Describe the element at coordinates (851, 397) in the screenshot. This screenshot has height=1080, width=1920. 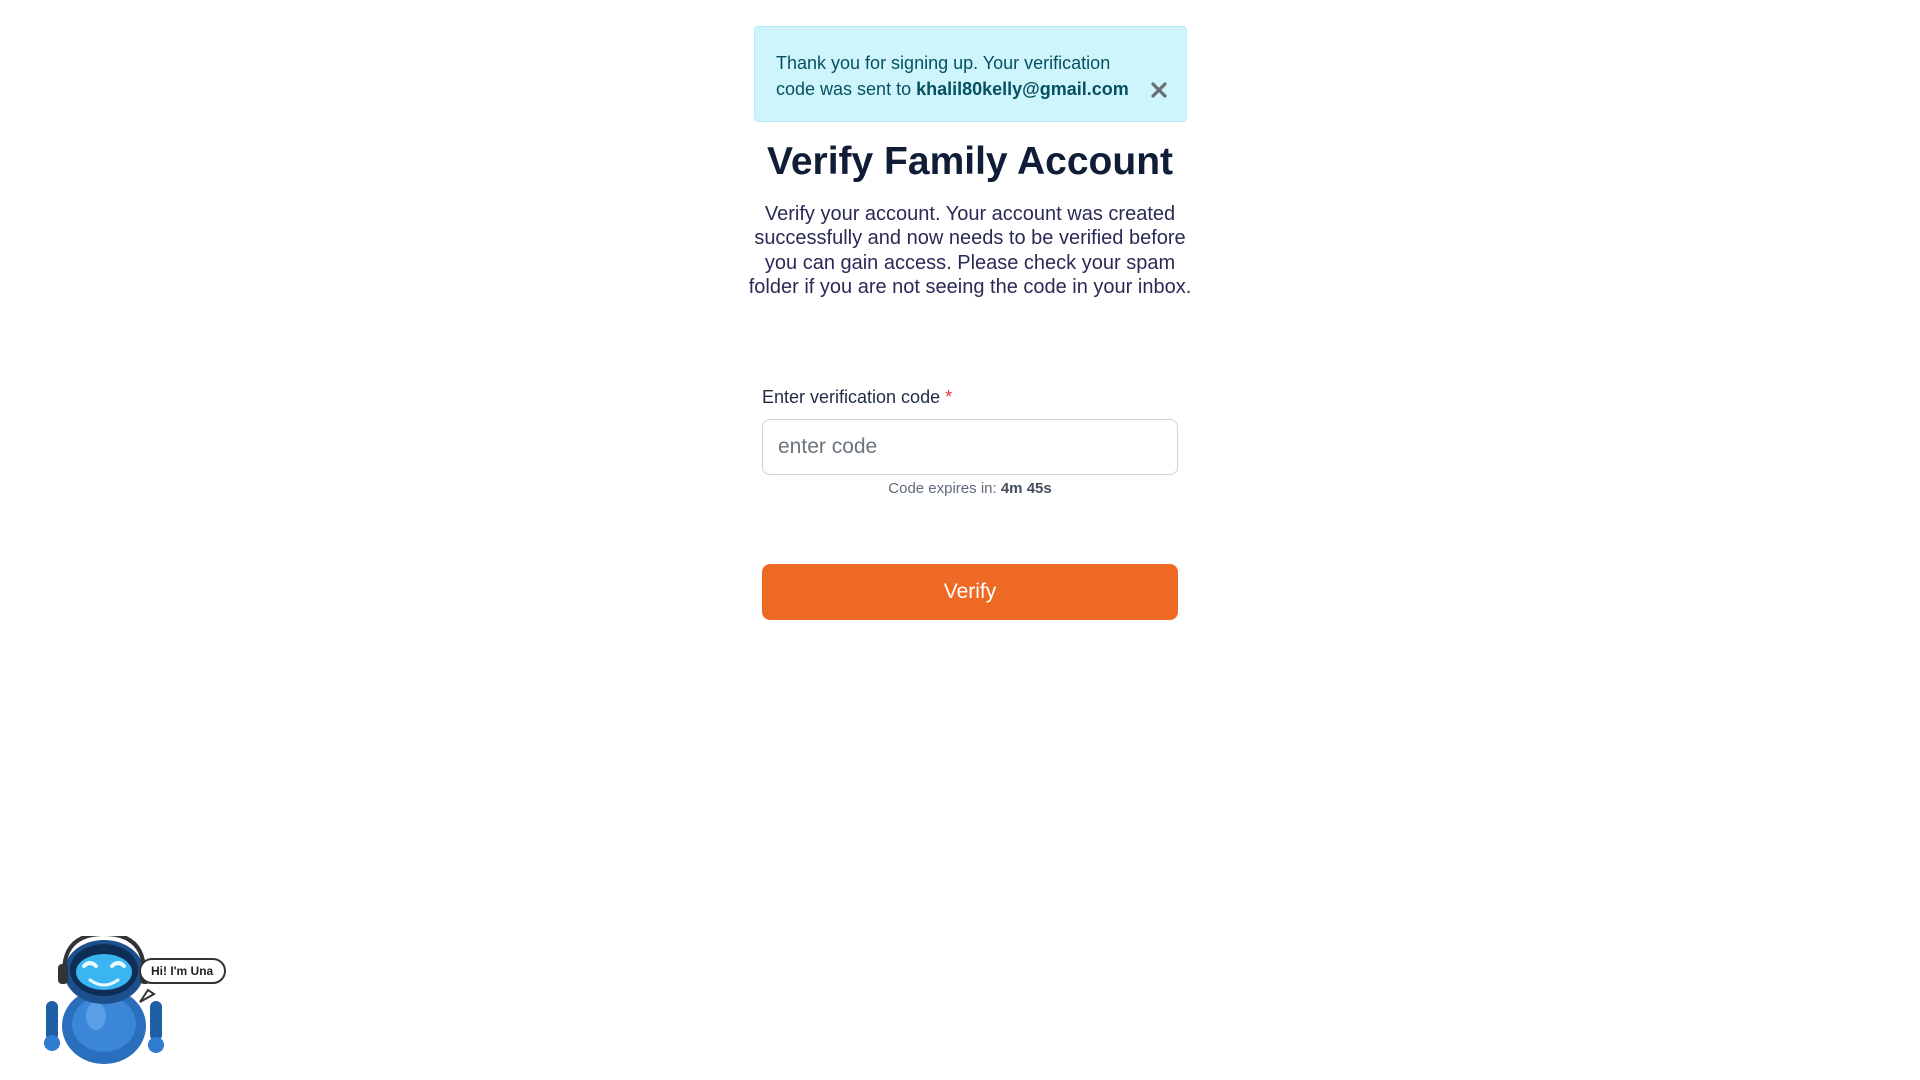
I see `verification-code-label-text: Enter verification code` at that location.